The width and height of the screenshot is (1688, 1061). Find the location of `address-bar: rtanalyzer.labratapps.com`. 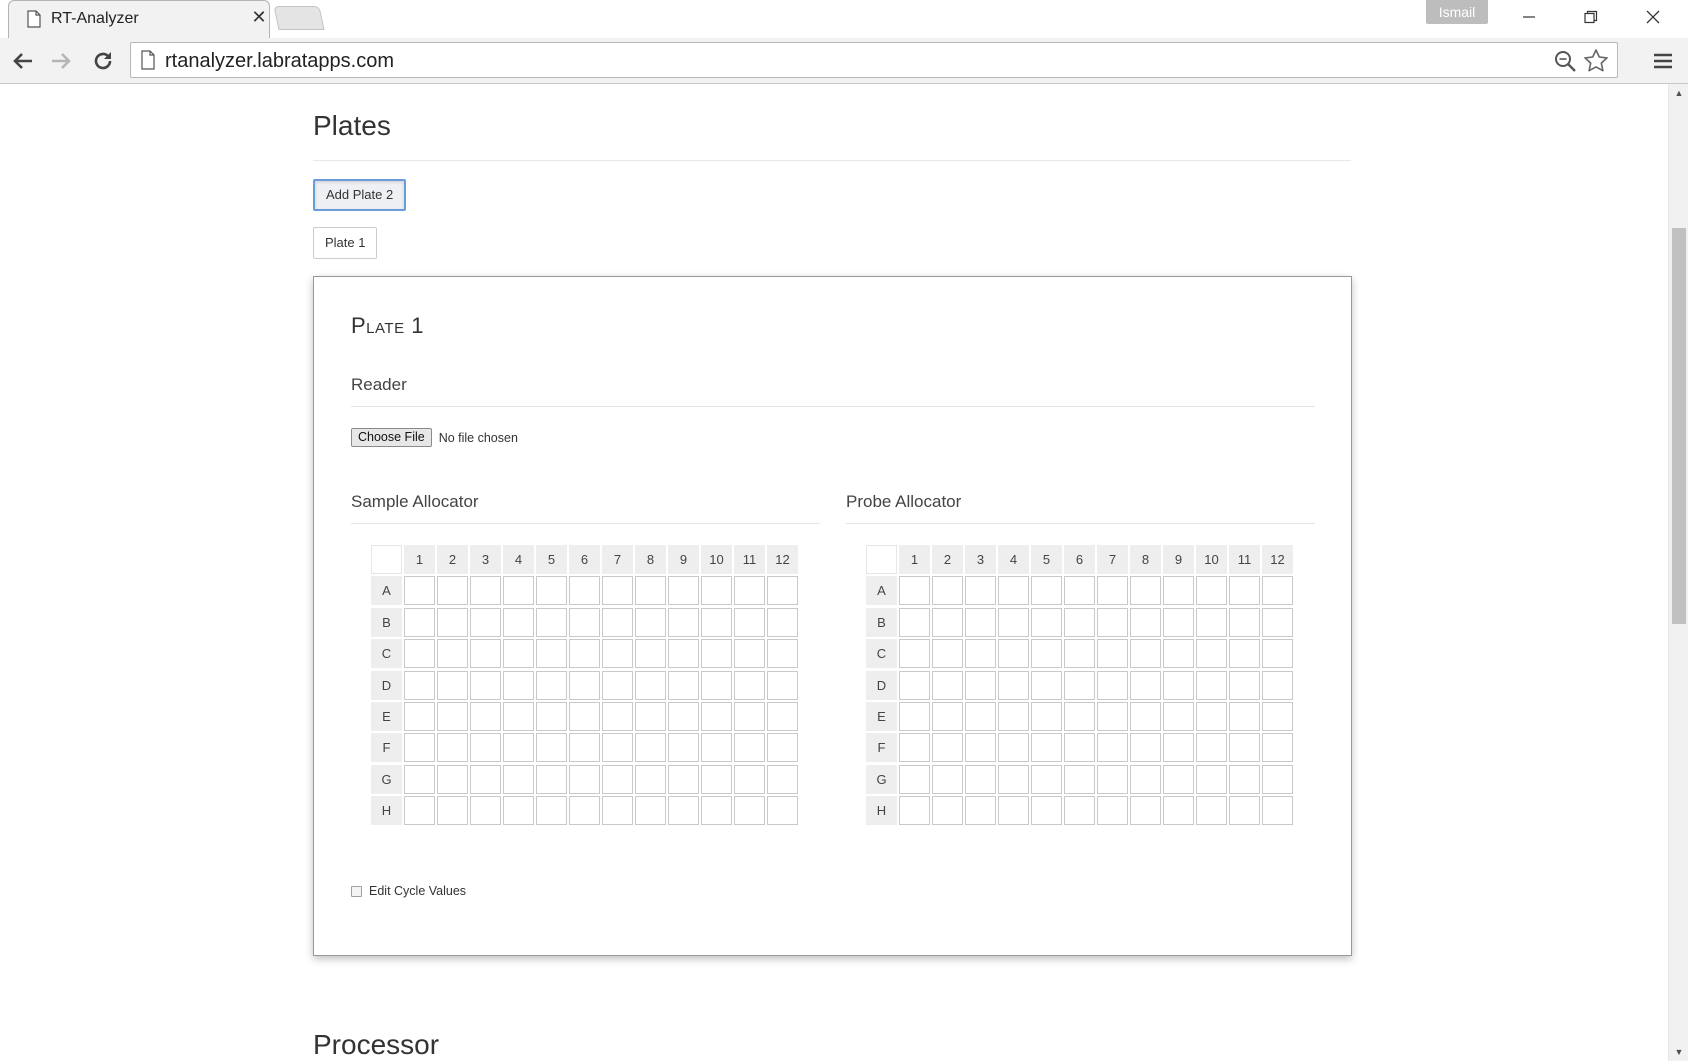

address-bar: rtanalyzer.labratapps.com is located at coordinates (874, 60).